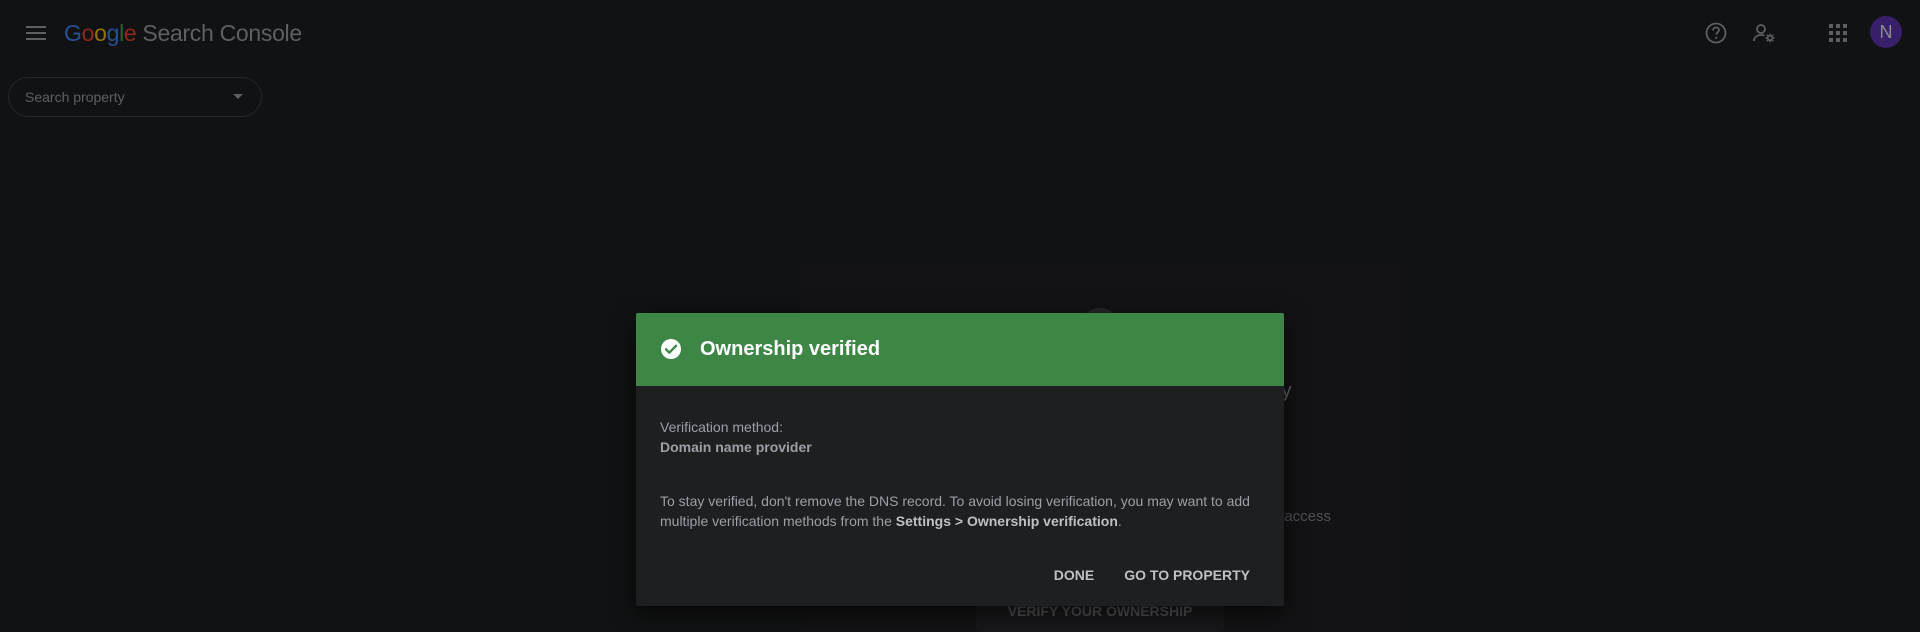  What do you see at coordinates (1119, 521) in the screenshot?
I see `info-text-suffix: .` at bounding box center [1119, 521].